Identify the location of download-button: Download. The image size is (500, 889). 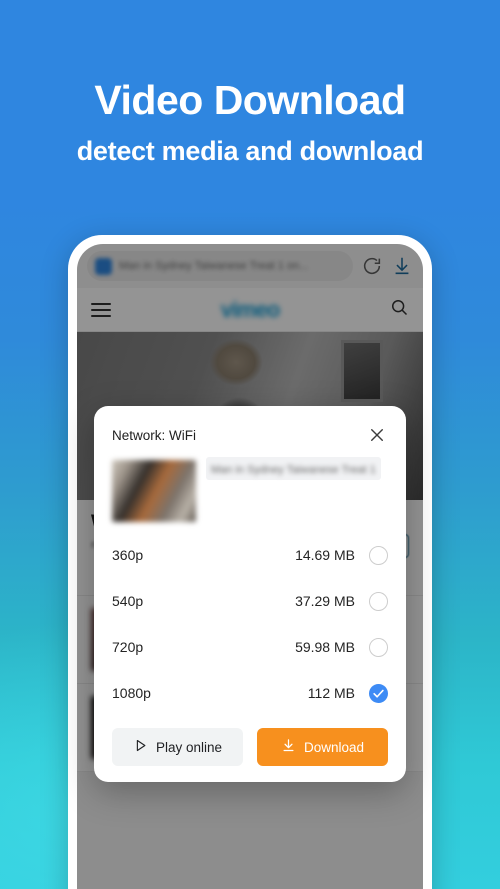
(322, 747).